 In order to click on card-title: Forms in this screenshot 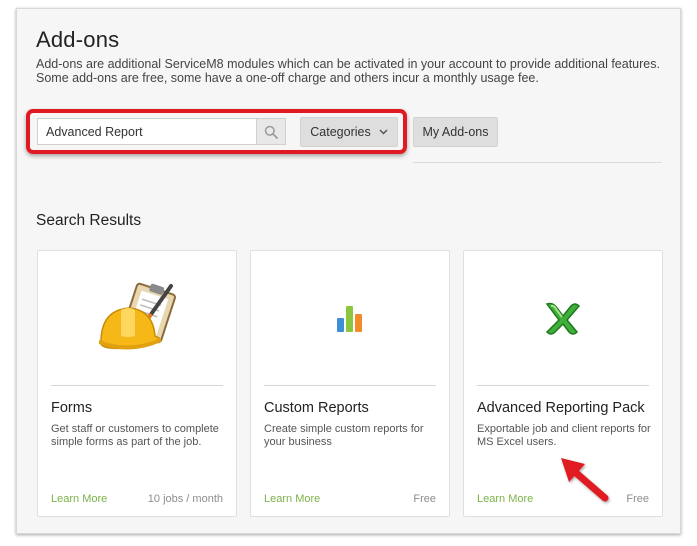, I will do `click(72, 408)`.